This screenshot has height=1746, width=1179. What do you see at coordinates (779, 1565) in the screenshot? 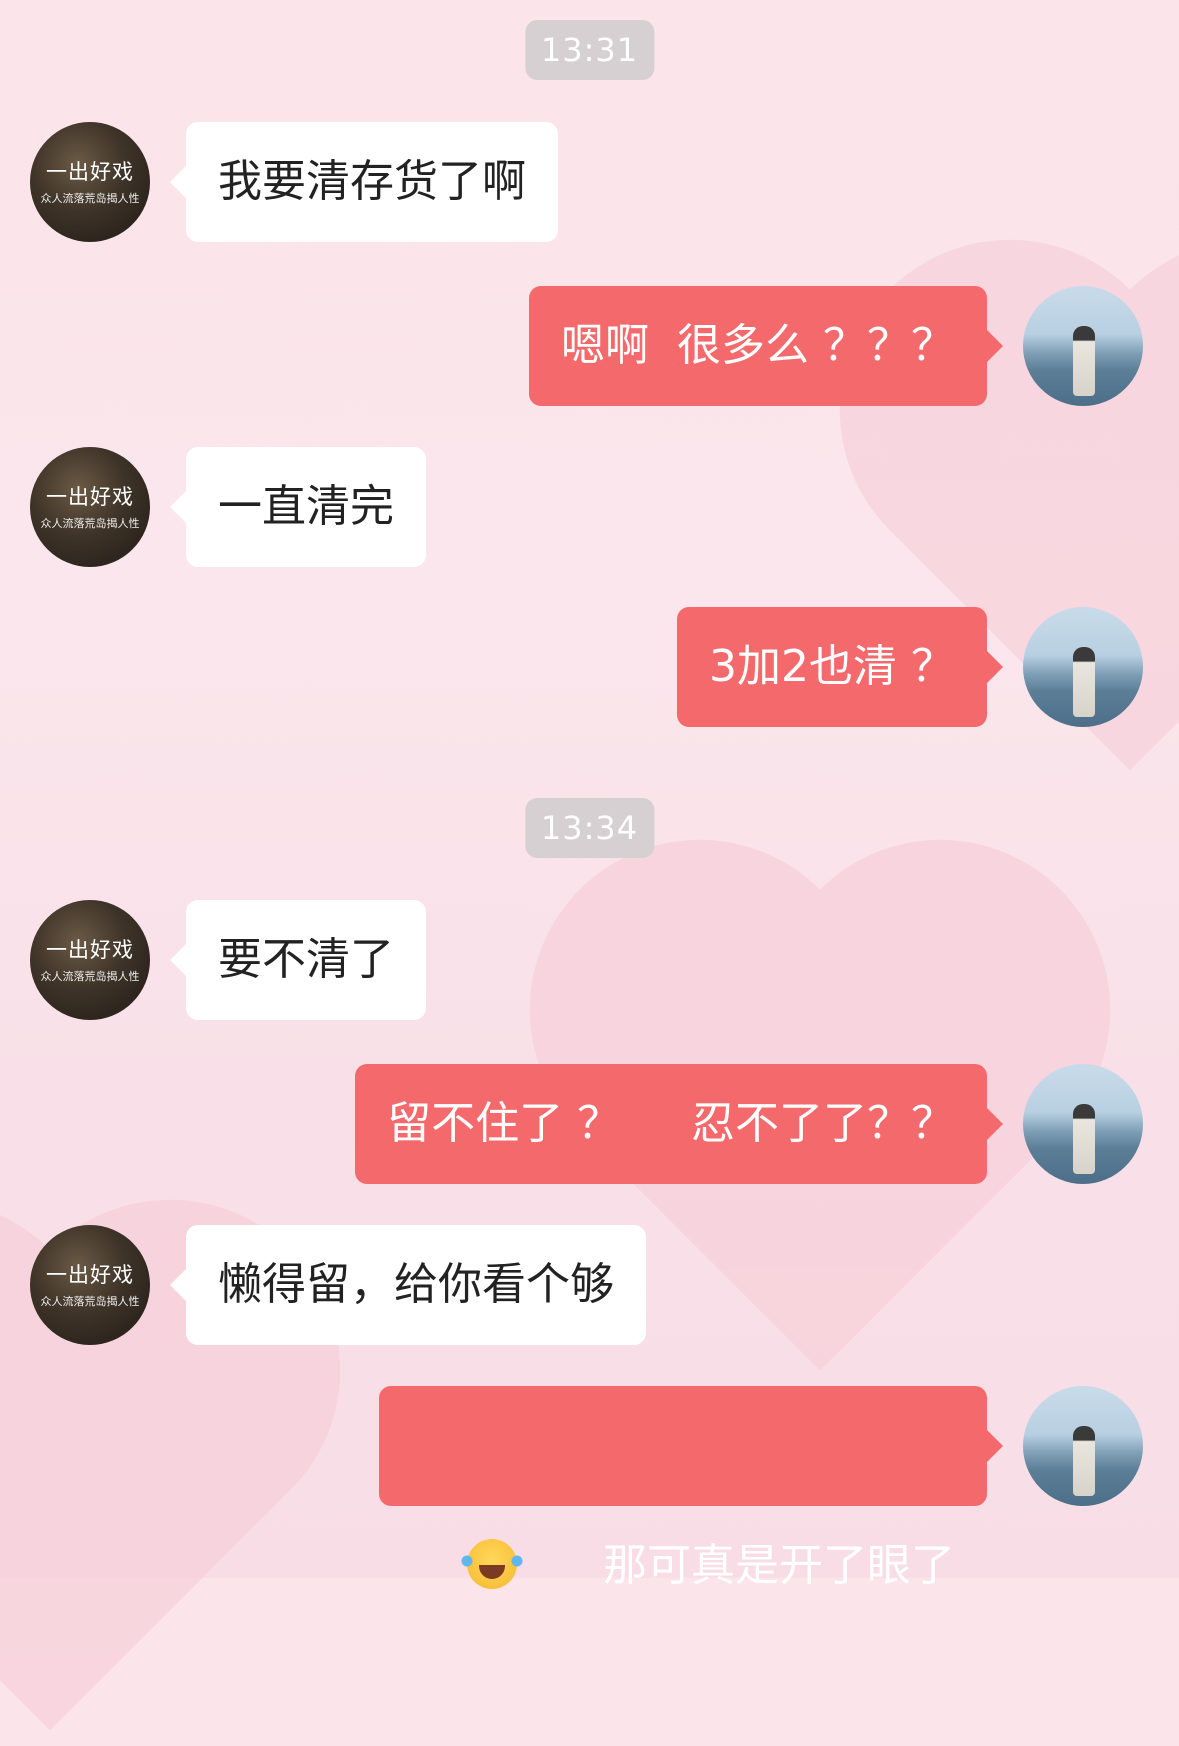
I see `message-text: 那可真是开了眼了` at bounding box center [779, 1565].